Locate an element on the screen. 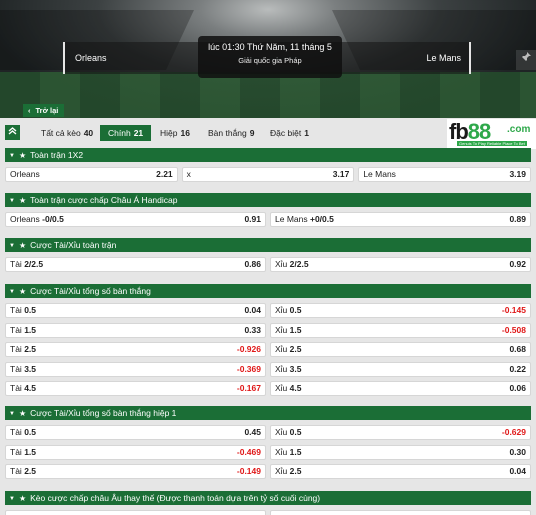 This screenshot has width=536, height=515. odds-cell: Xỉu 1.5 0.30 is located at coordinates (400, 452).